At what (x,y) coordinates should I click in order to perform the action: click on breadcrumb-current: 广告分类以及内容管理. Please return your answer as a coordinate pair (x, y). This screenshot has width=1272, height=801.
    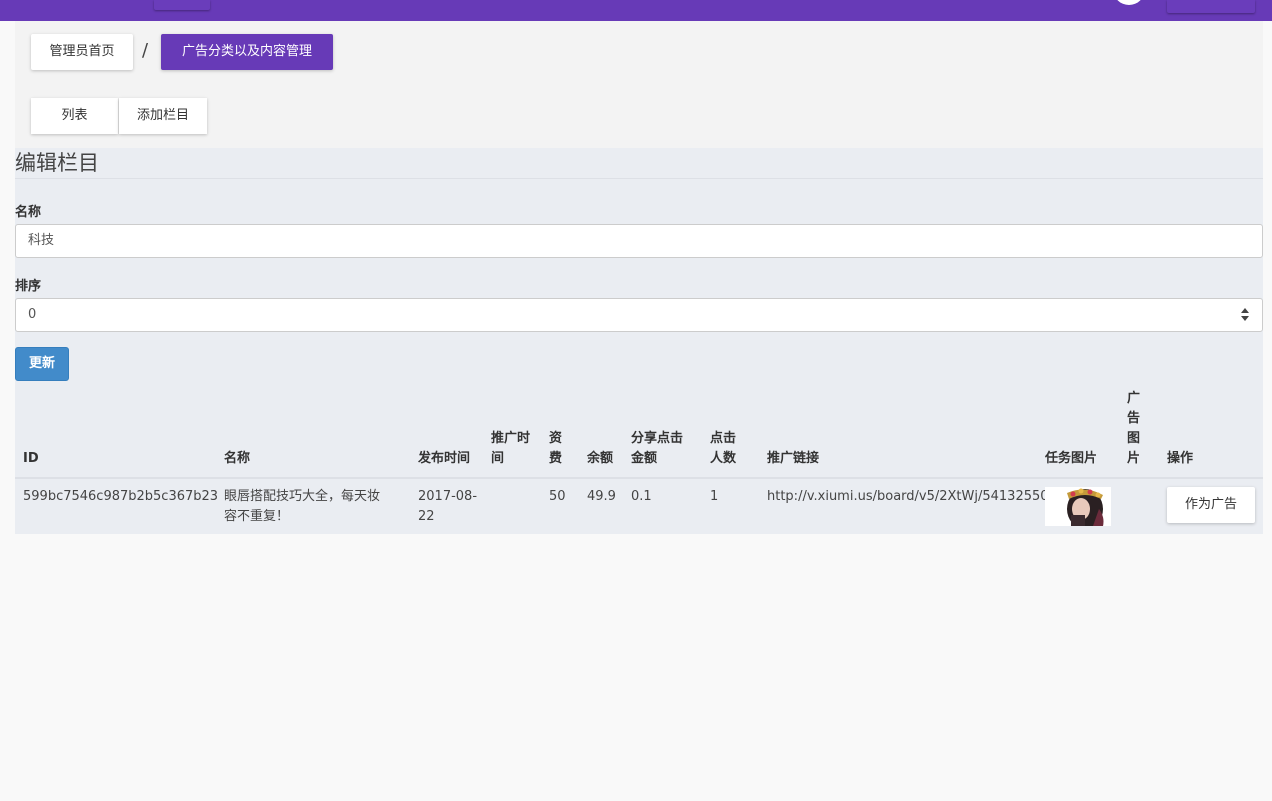
    Looking at the image, I should click on (247, 52).